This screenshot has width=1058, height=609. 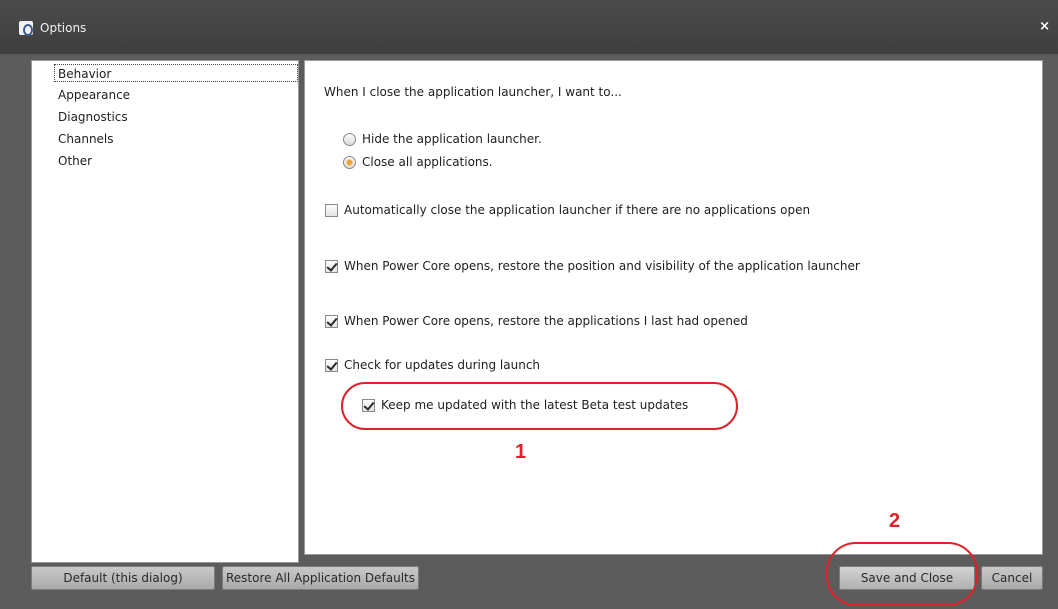 What do you see at coordinates (63, 28) in the screenshot?
I see `window-title: Options` at bounding box center [63, 28].